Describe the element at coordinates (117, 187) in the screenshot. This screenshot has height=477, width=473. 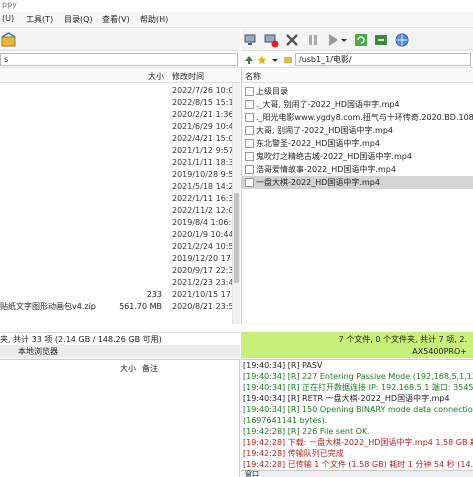
I see `table-row: 2021/5/18 14:2` at that location.